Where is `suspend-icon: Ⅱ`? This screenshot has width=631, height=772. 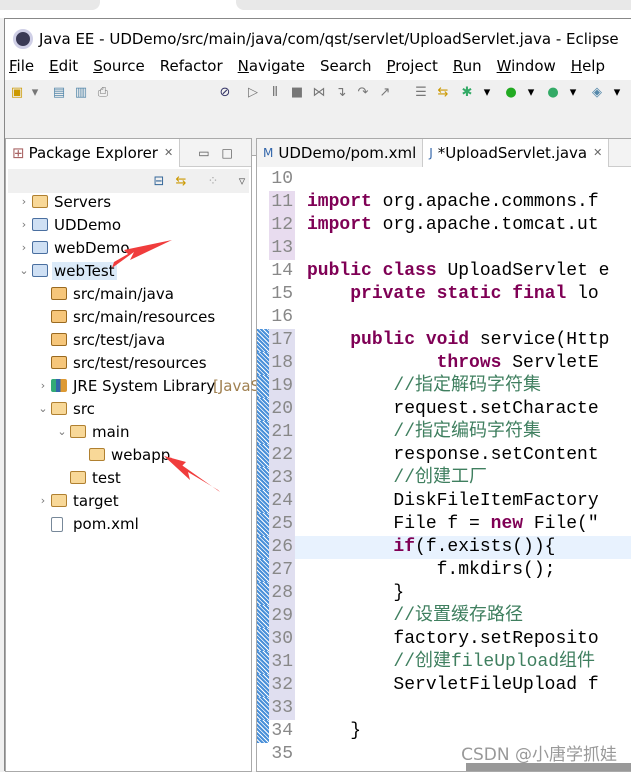
suspend-icon: Ⅱ is located at coordinates (275, 93).